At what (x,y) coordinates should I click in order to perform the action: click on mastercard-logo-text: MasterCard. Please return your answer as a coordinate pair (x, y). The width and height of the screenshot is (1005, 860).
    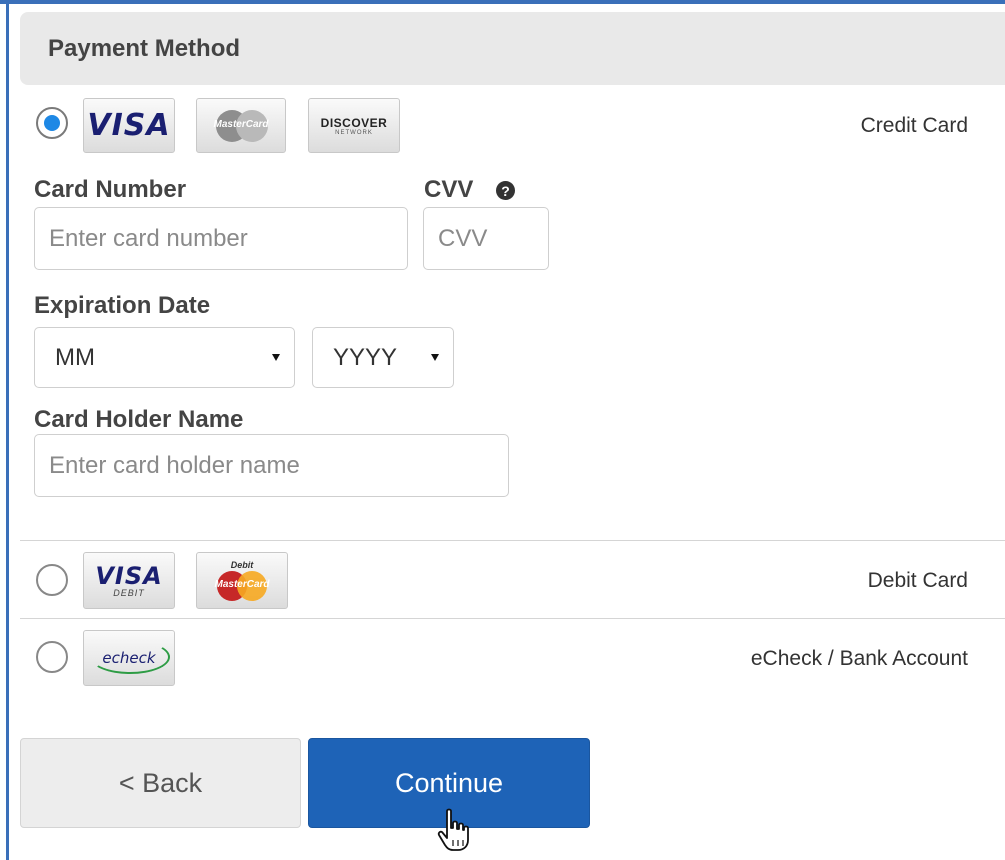
    Looking at the image, I should click on (241, 124).